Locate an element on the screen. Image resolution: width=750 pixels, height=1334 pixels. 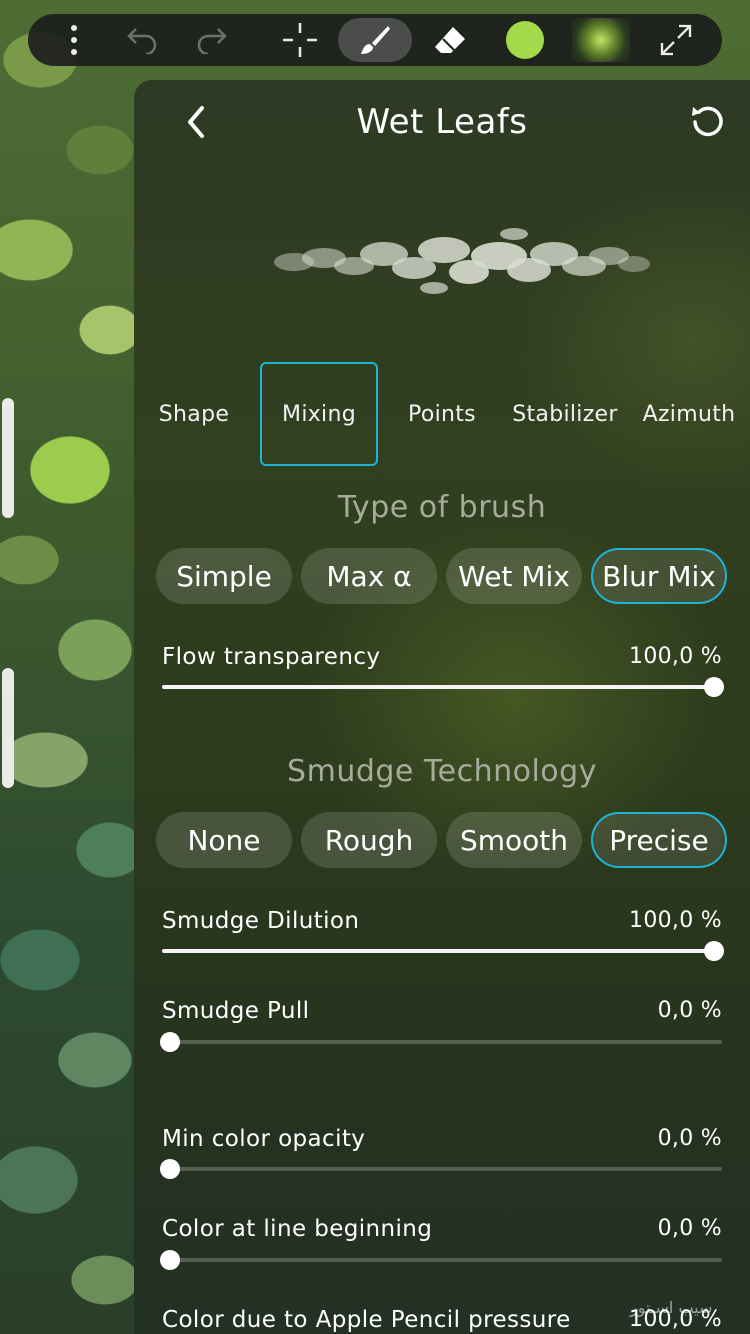
watermark-logo: سيب اسـتور is located at coordinates (671, 1307).